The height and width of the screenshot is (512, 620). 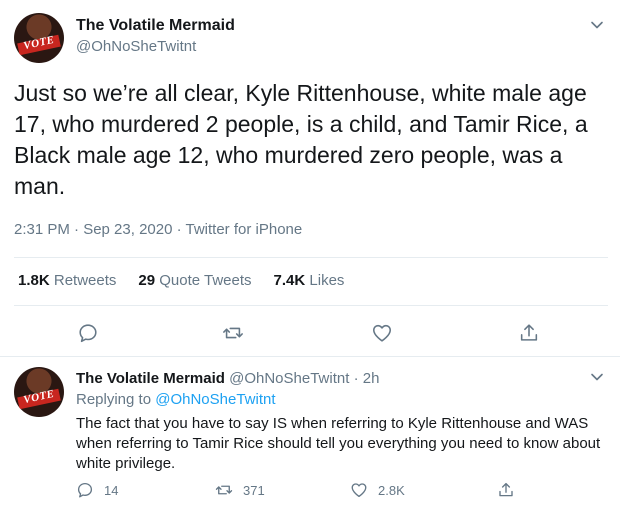 I want to click on reply-author-handle: @OhNoSheTwitnt, so click(x=289, y=378).